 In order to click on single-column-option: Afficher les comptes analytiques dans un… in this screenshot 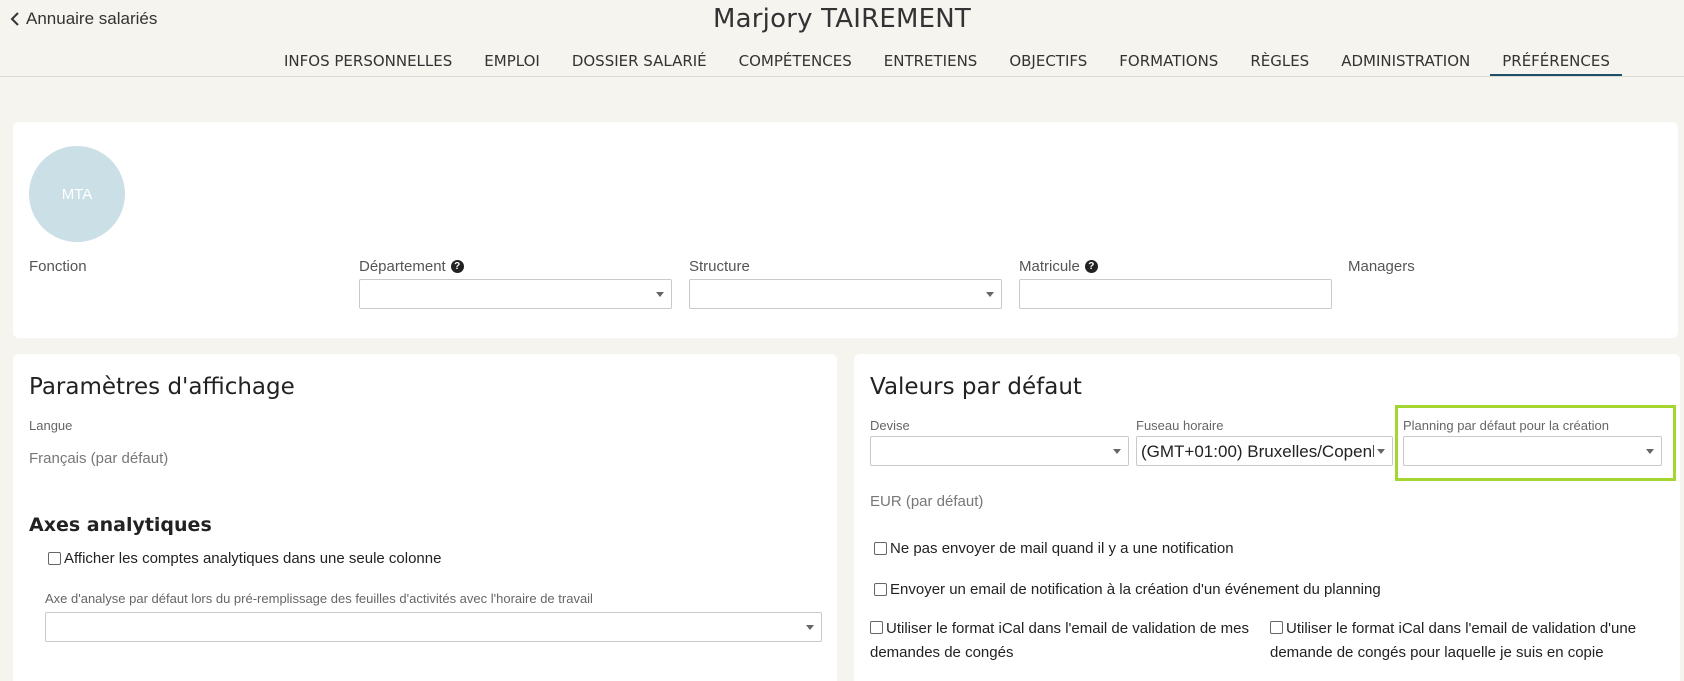, I will do `click(244, 558)`.